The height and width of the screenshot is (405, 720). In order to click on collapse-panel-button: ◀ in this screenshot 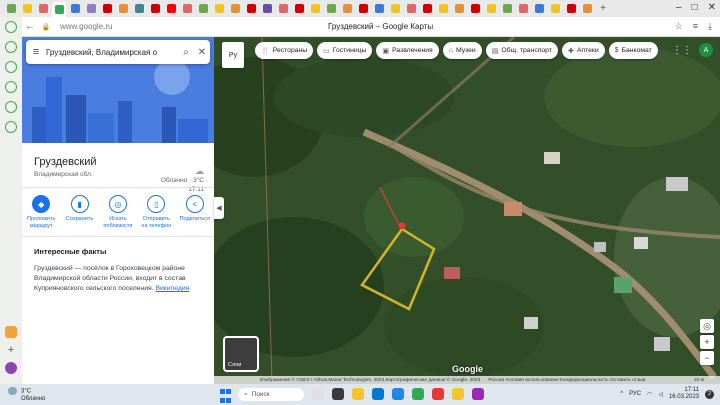, I will do `click(219, 208)`.